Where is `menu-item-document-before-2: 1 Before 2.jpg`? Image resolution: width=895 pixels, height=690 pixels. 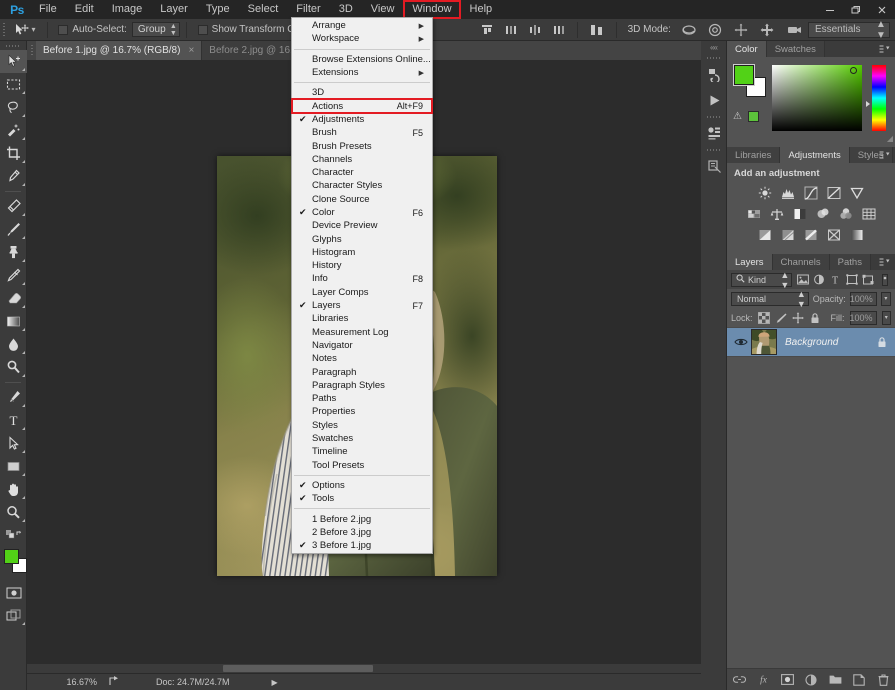
menu-item-document-before-2: 1 Before 2.jpg is located at coordinates (362, 518).